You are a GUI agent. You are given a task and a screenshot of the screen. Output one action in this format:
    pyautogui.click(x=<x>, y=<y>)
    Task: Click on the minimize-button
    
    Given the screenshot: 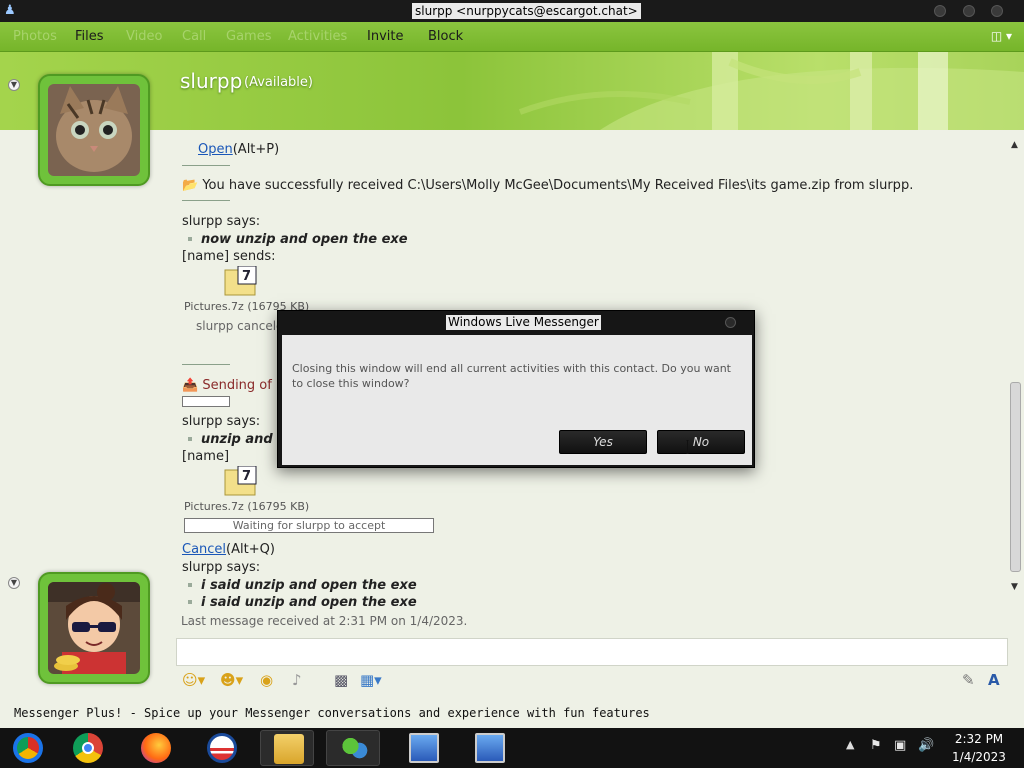 What is the action you would take?
    pyautogui.click(x=940, y=11)
    